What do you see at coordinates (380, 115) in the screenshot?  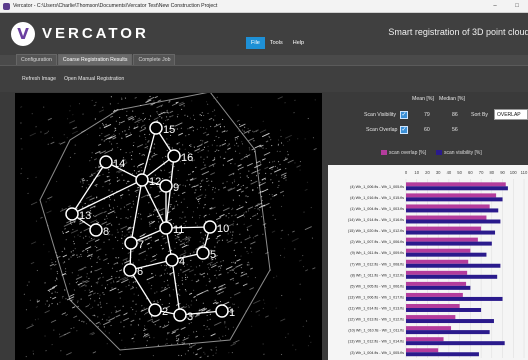 I see `scan-visibility-label: Scan Visibility` at bounding box center [380, 115].